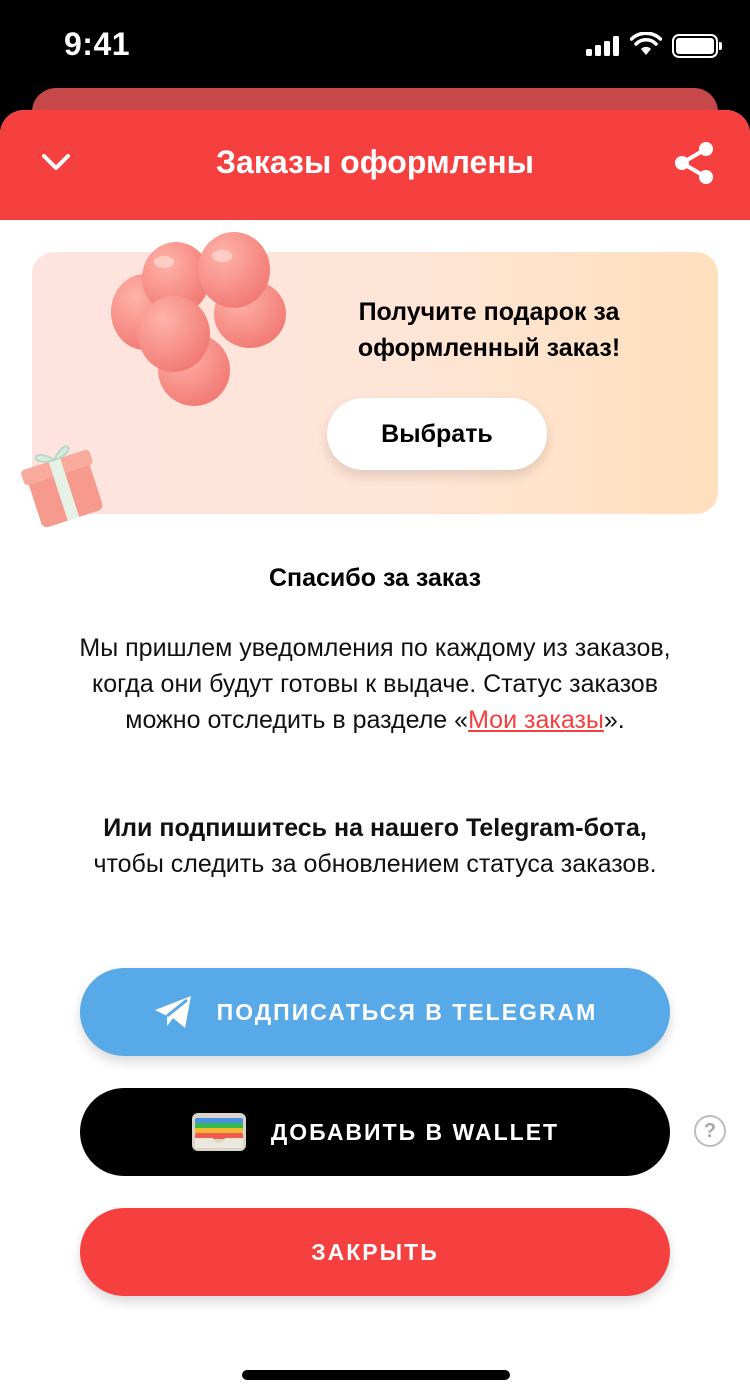 The width and height of the screenshot is (750, 1396). Describe the element at coordinates (614, 720) in the screenshot. I see `info-text-after: ».` at that location.